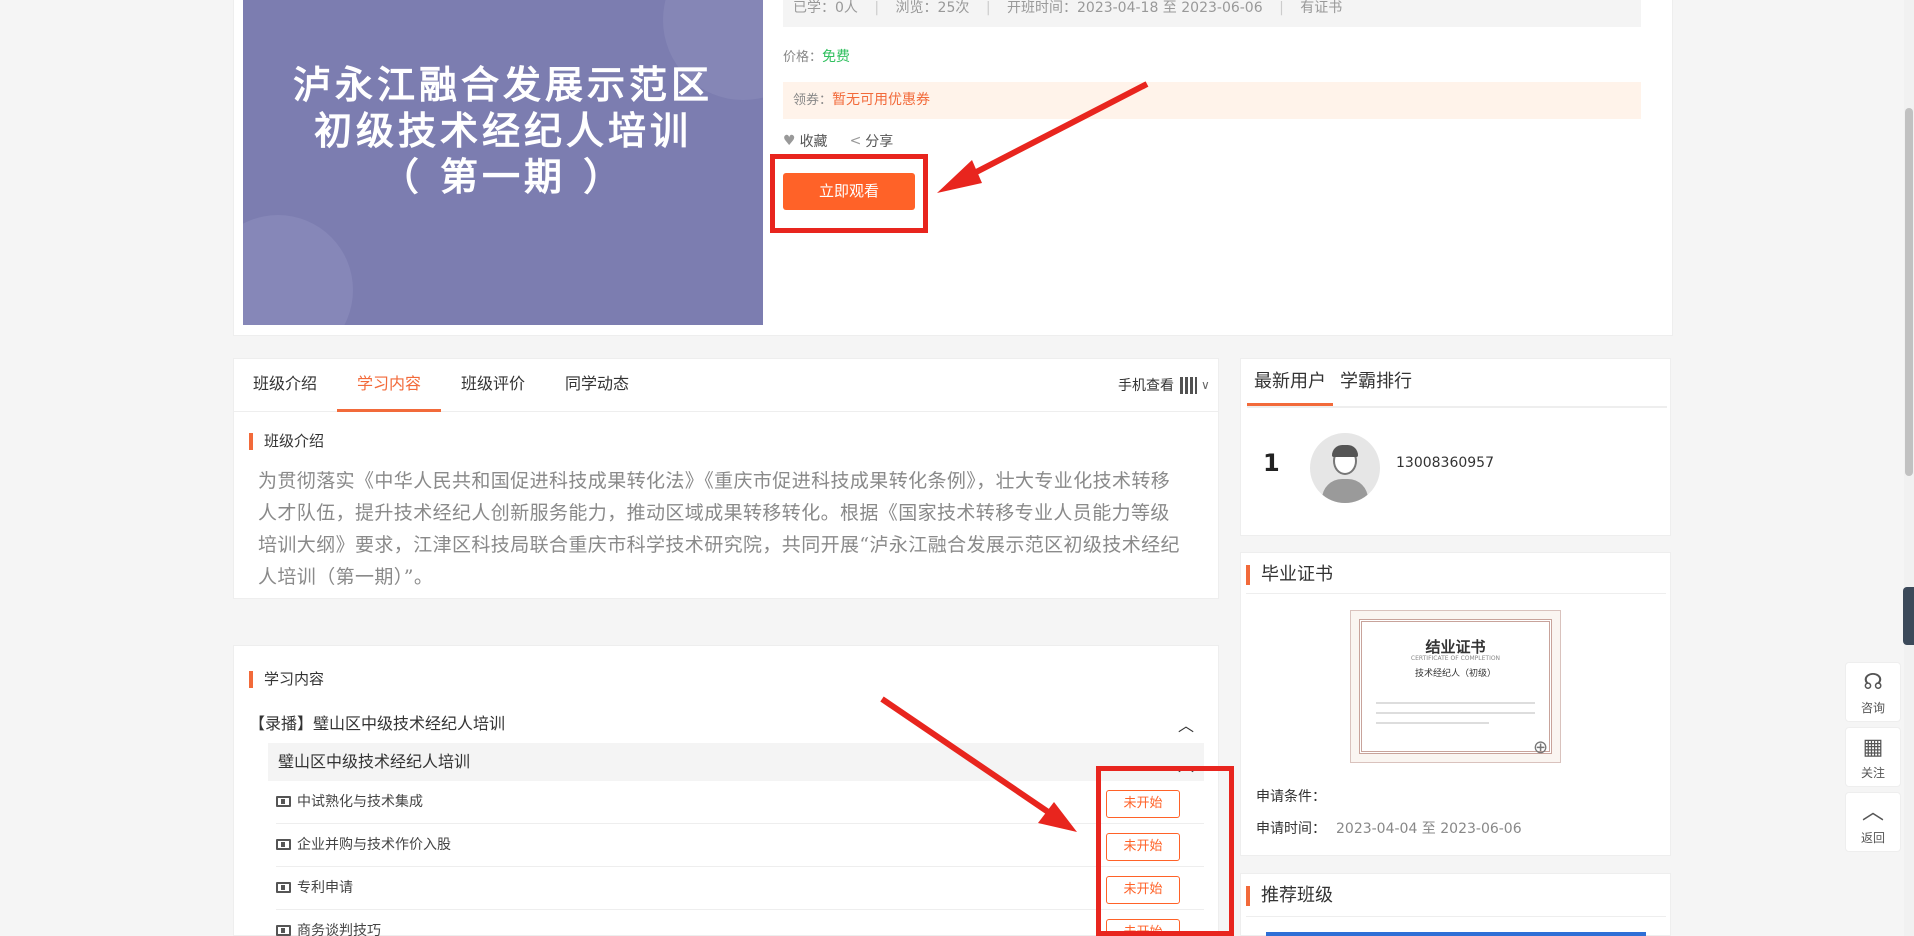  Describe the element at coordinates (1873, 747) in the screenshot. I see `qrcode-icon: ▦` at that location.